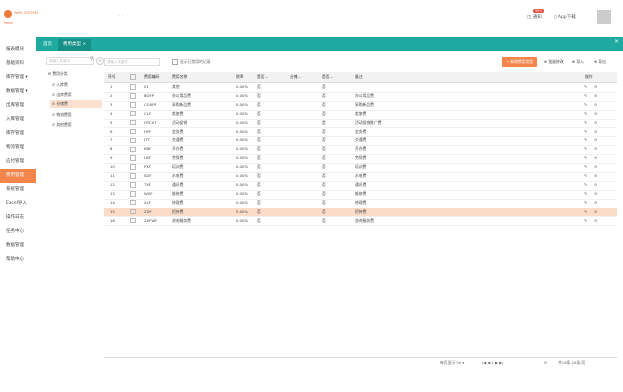  What do you see at coordinates (60, 85) in the screenshot?
I see `tree-node: ⊙ 入库费` at bounding box center [60, 85].